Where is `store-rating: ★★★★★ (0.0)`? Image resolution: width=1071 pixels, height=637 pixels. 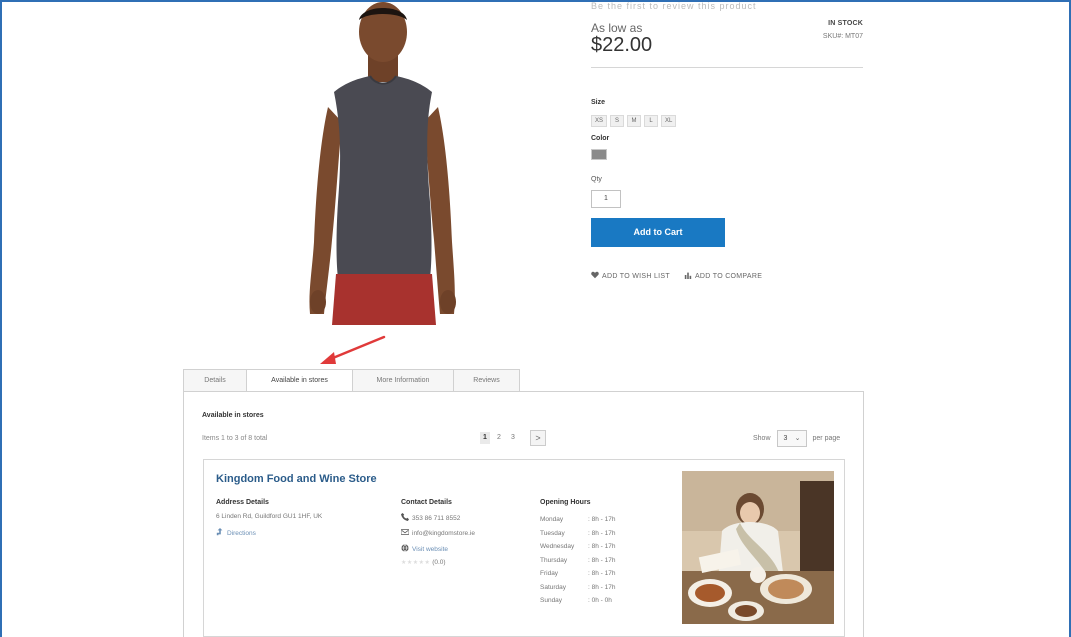 store-rating: ★★★★★ (0.0) is located at coordinates (423, 562).